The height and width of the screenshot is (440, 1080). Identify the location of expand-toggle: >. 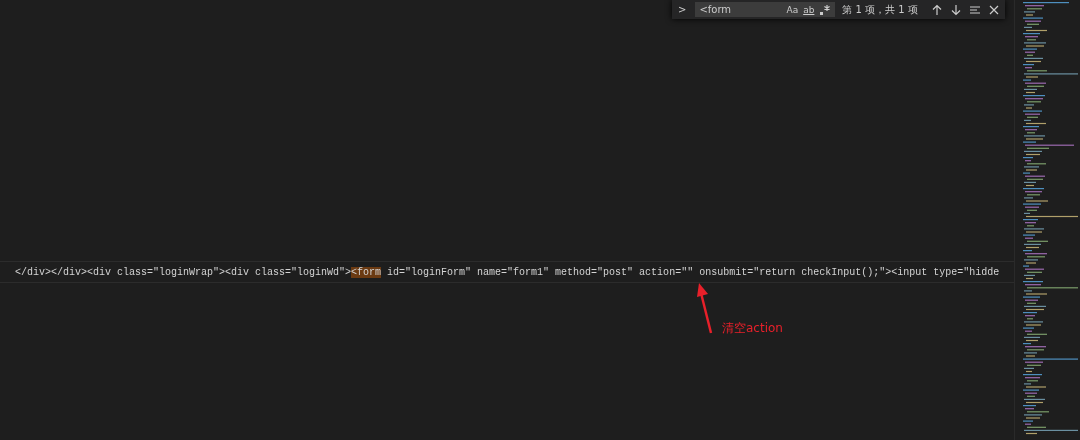
(682, 9).